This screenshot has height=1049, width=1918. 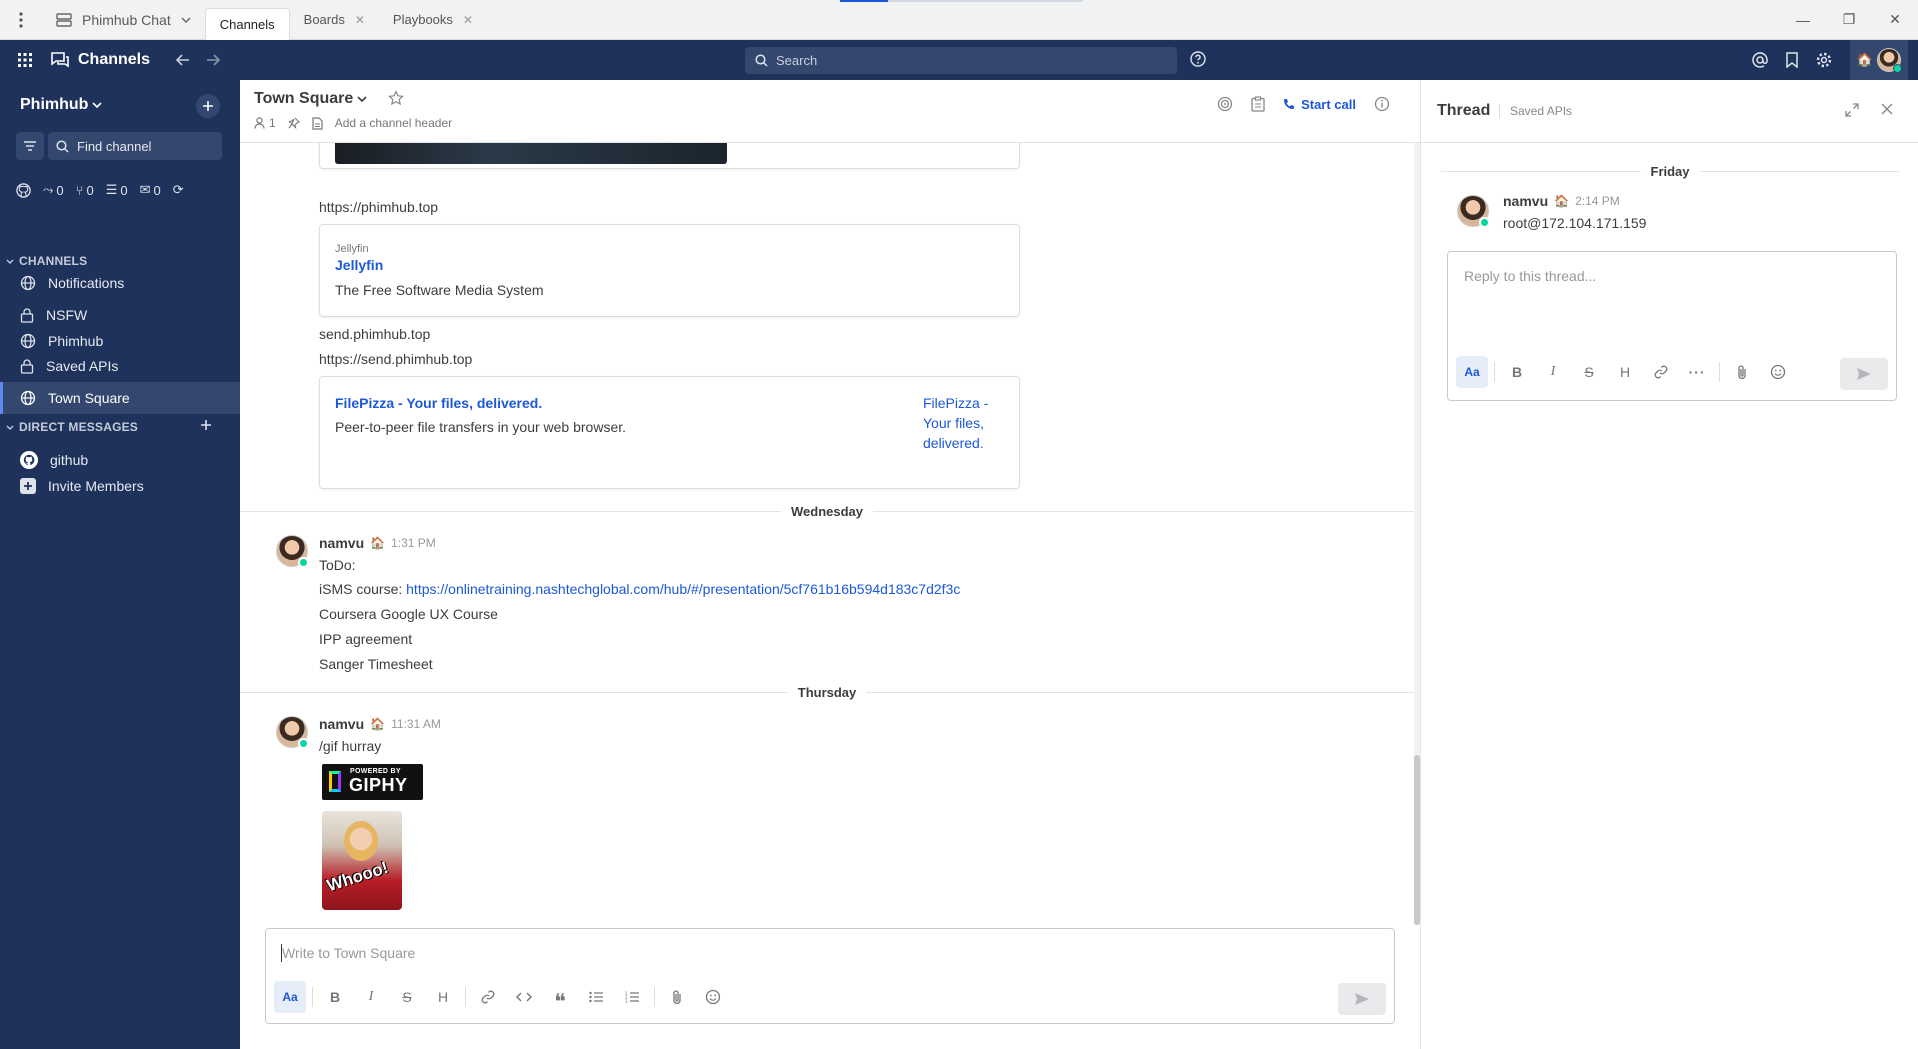 What do you see at coordinates (438, 403) in the screenshot?
I see `preview-title-link: FilePizza - Your files, delivered.` at bounding box center [438, 403].